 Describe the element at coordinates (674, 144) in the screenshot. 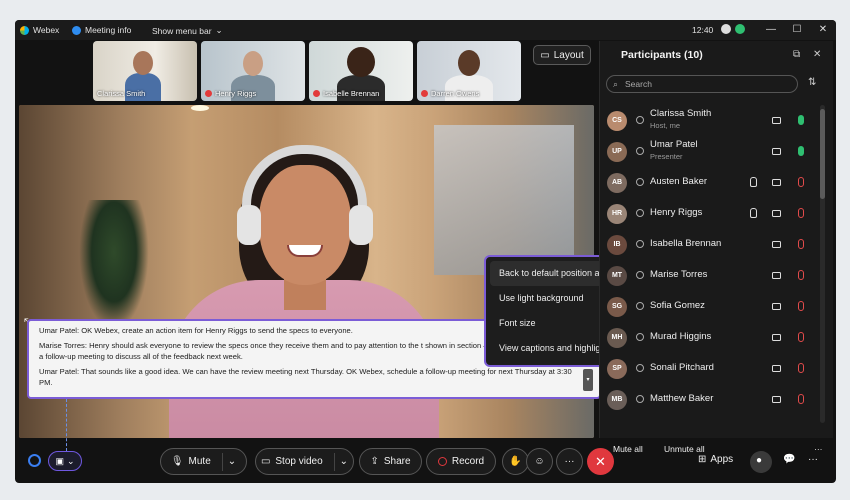

I see `participant-name: Umar Patel` at that location.